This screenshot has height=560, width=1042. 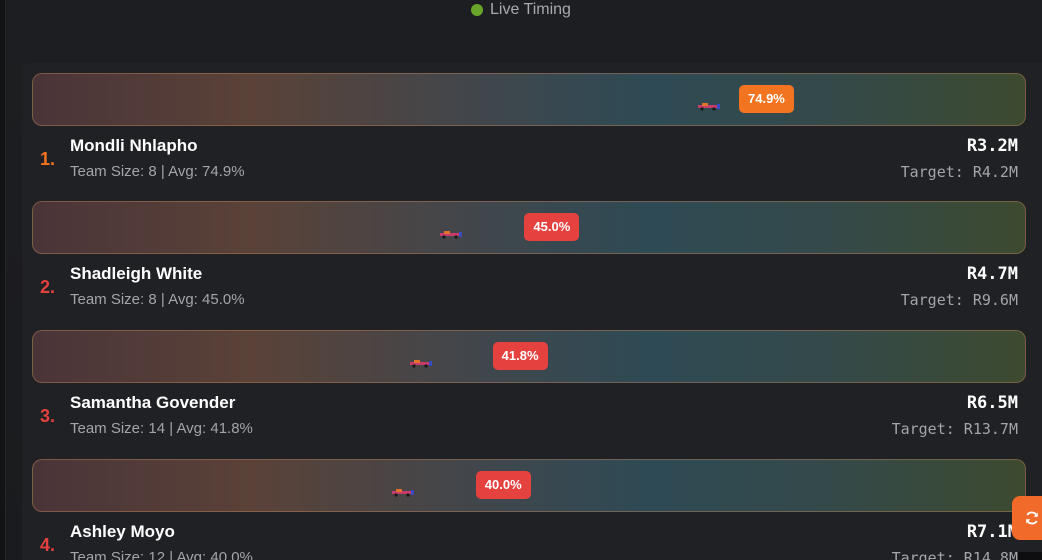 I want to click on rank-number: 4., so click(x=48, y=545).